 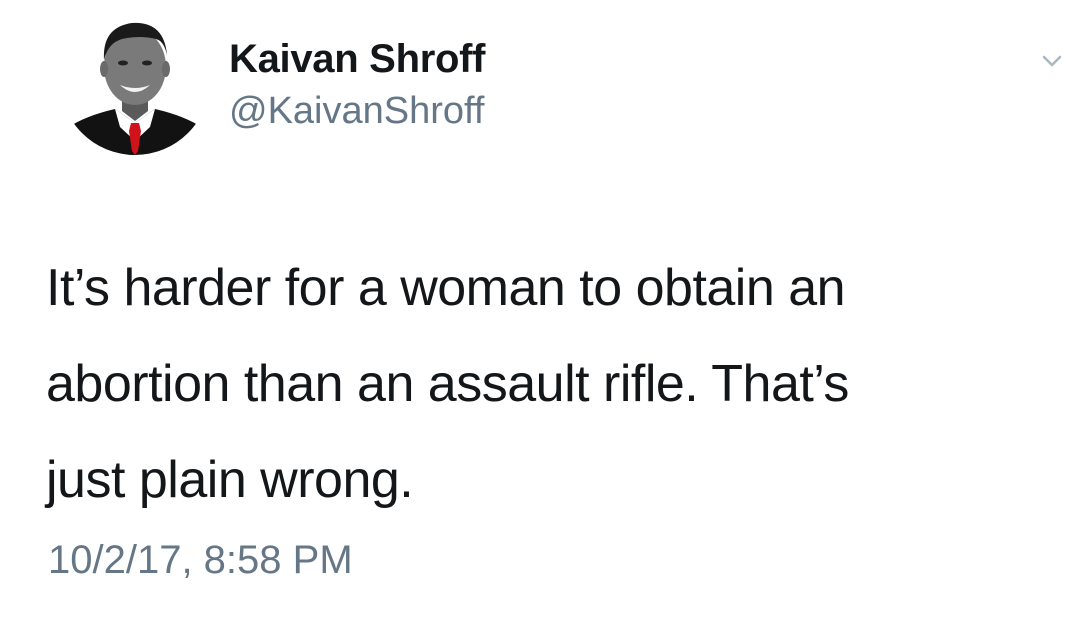 I want to click on tweet-timestamp: 10/2/17, 8:58 PM, so click(x=200, y=560).